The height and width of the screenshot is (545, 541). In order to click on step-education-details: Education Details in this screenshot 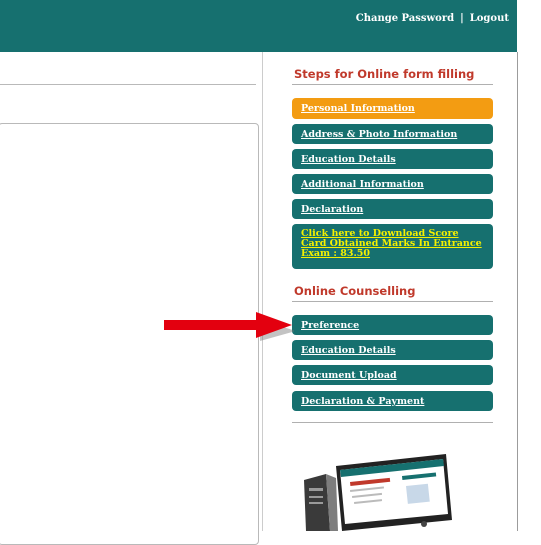, I will do `click(392, 159)`.